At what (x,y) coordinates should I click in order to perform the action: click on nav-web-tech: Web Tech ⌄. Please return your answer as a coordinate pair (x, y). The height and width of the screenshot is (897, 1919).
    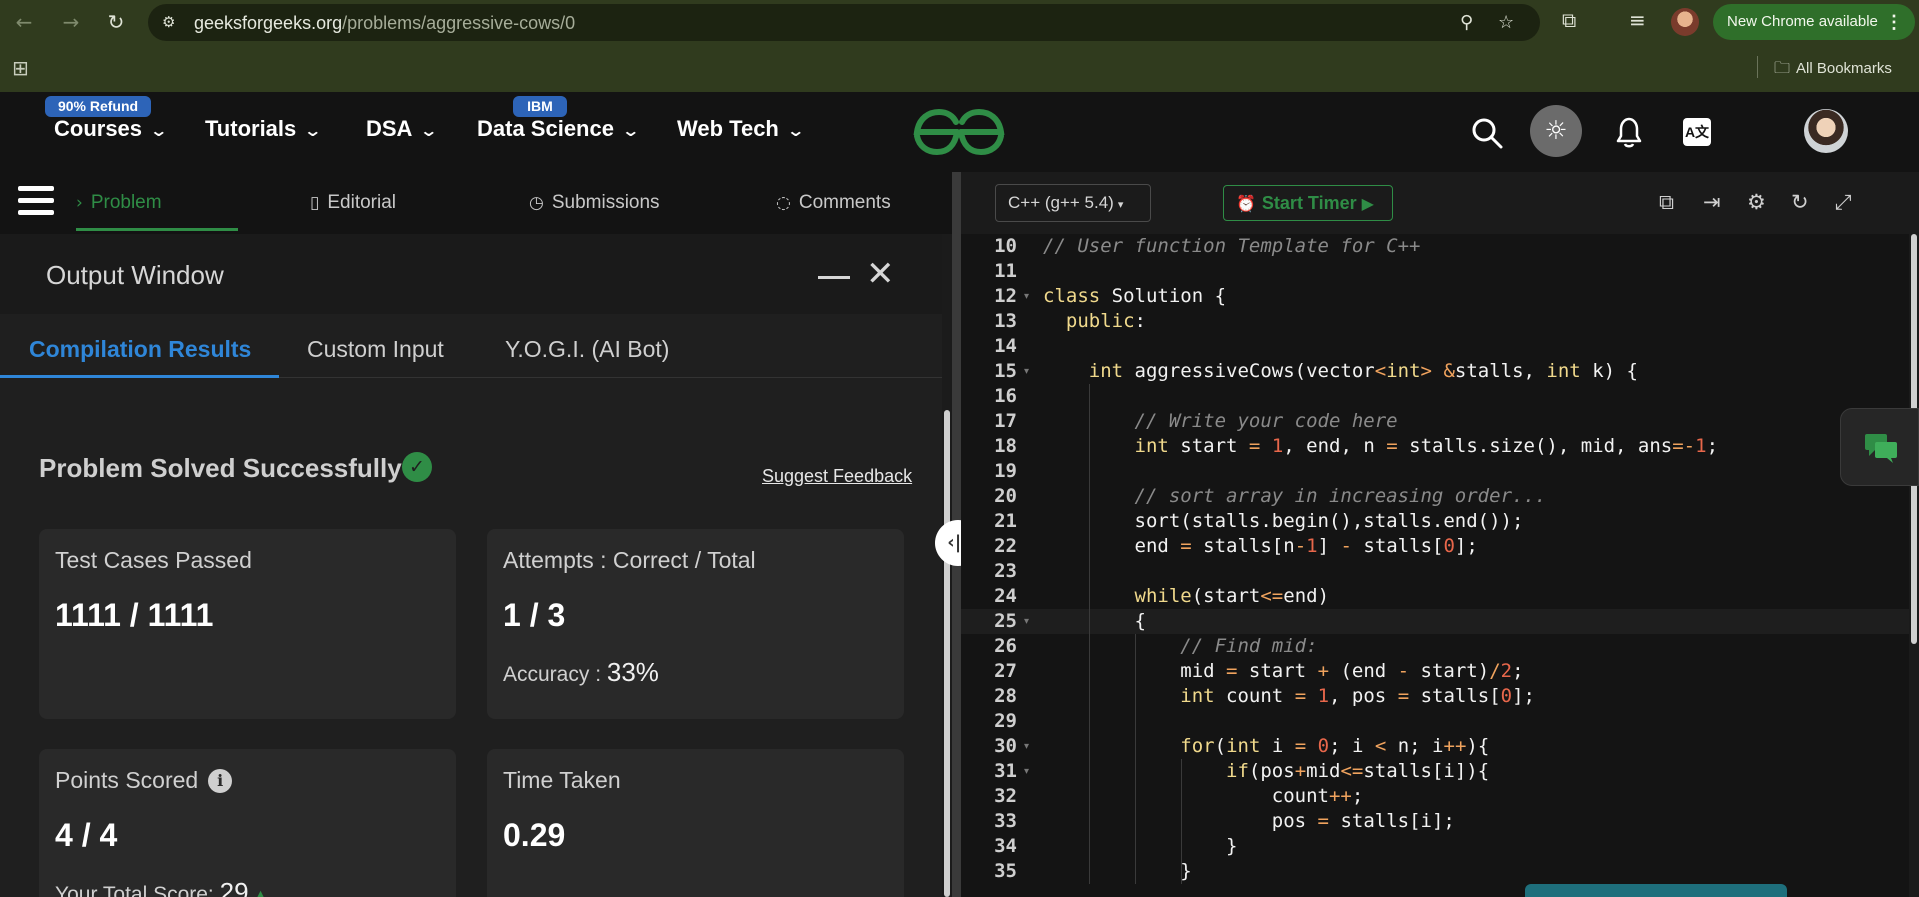
    Looking at the image, I should click on (741, 129).